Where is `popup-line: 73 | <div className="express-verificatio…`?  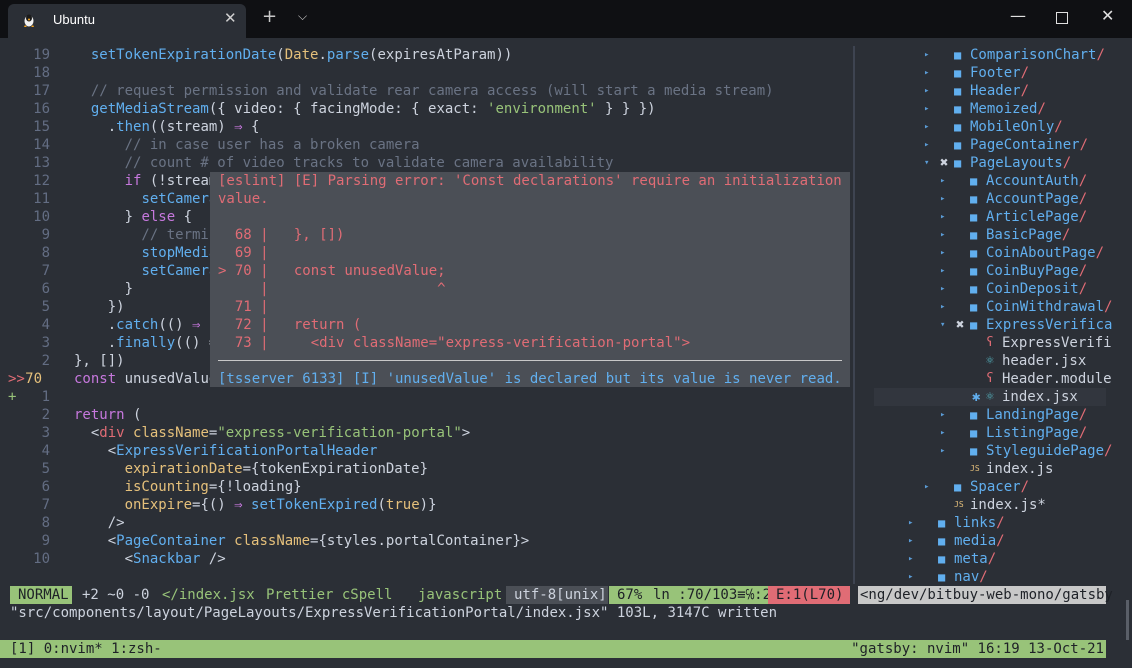 popup-line: 73 | <div className="express-verificatio… is located at coordinates (454, 343).